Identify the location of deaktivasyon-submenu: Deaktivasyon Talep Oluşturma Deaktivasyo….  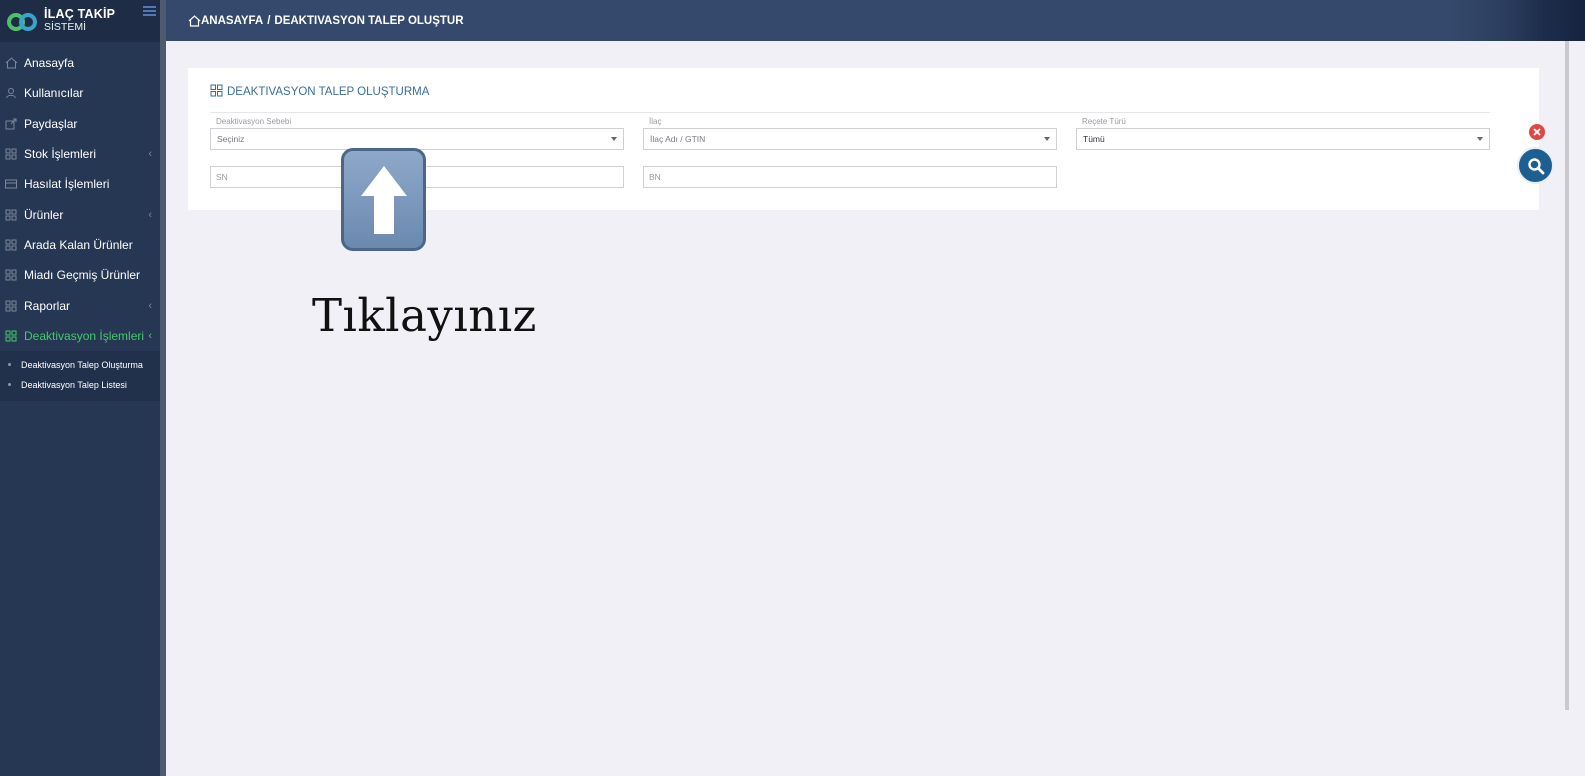
(81, 375).